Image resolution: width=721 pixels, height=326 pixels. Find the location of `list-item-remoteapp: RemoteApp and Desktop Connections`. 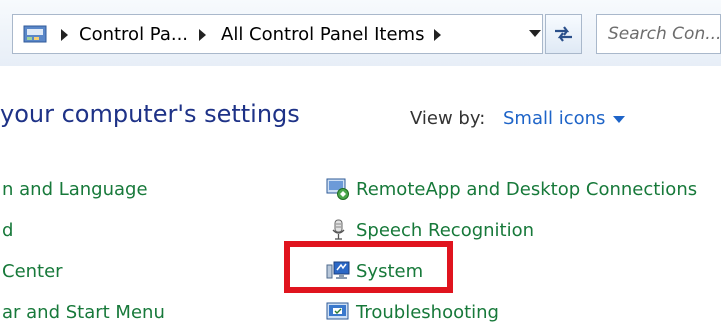

list-item-remoteapp: RemoteApp and Desktop Connections is located at coordinates (526, 189).